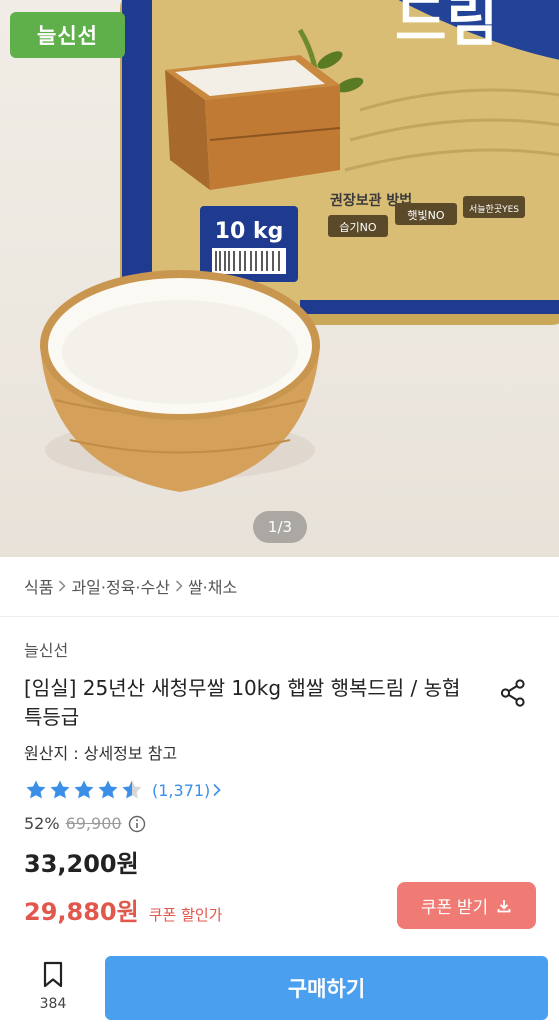 The width and height of the screenshot is (559, 1024). What do you see at coordinates (513, 693) in the screenshot?
I see `share-icon` at bounding box center [513, 693].